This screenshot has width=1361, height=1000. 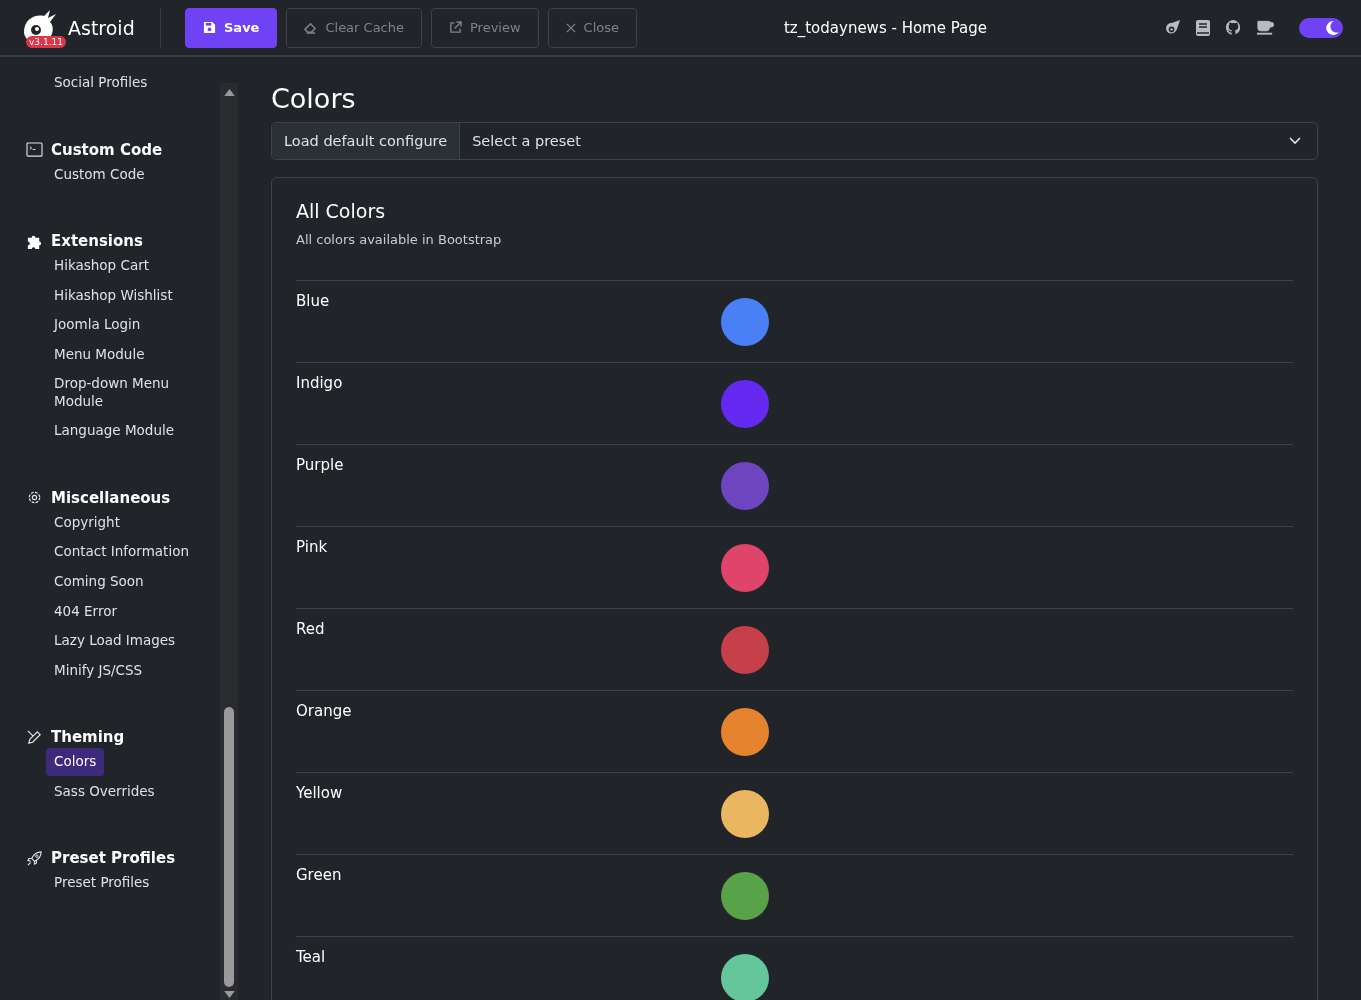 What do you see at coordinates (99, 174) in the screenshot?
I see `sidebar-item: Custom Code` at bounding box center [99, 174].